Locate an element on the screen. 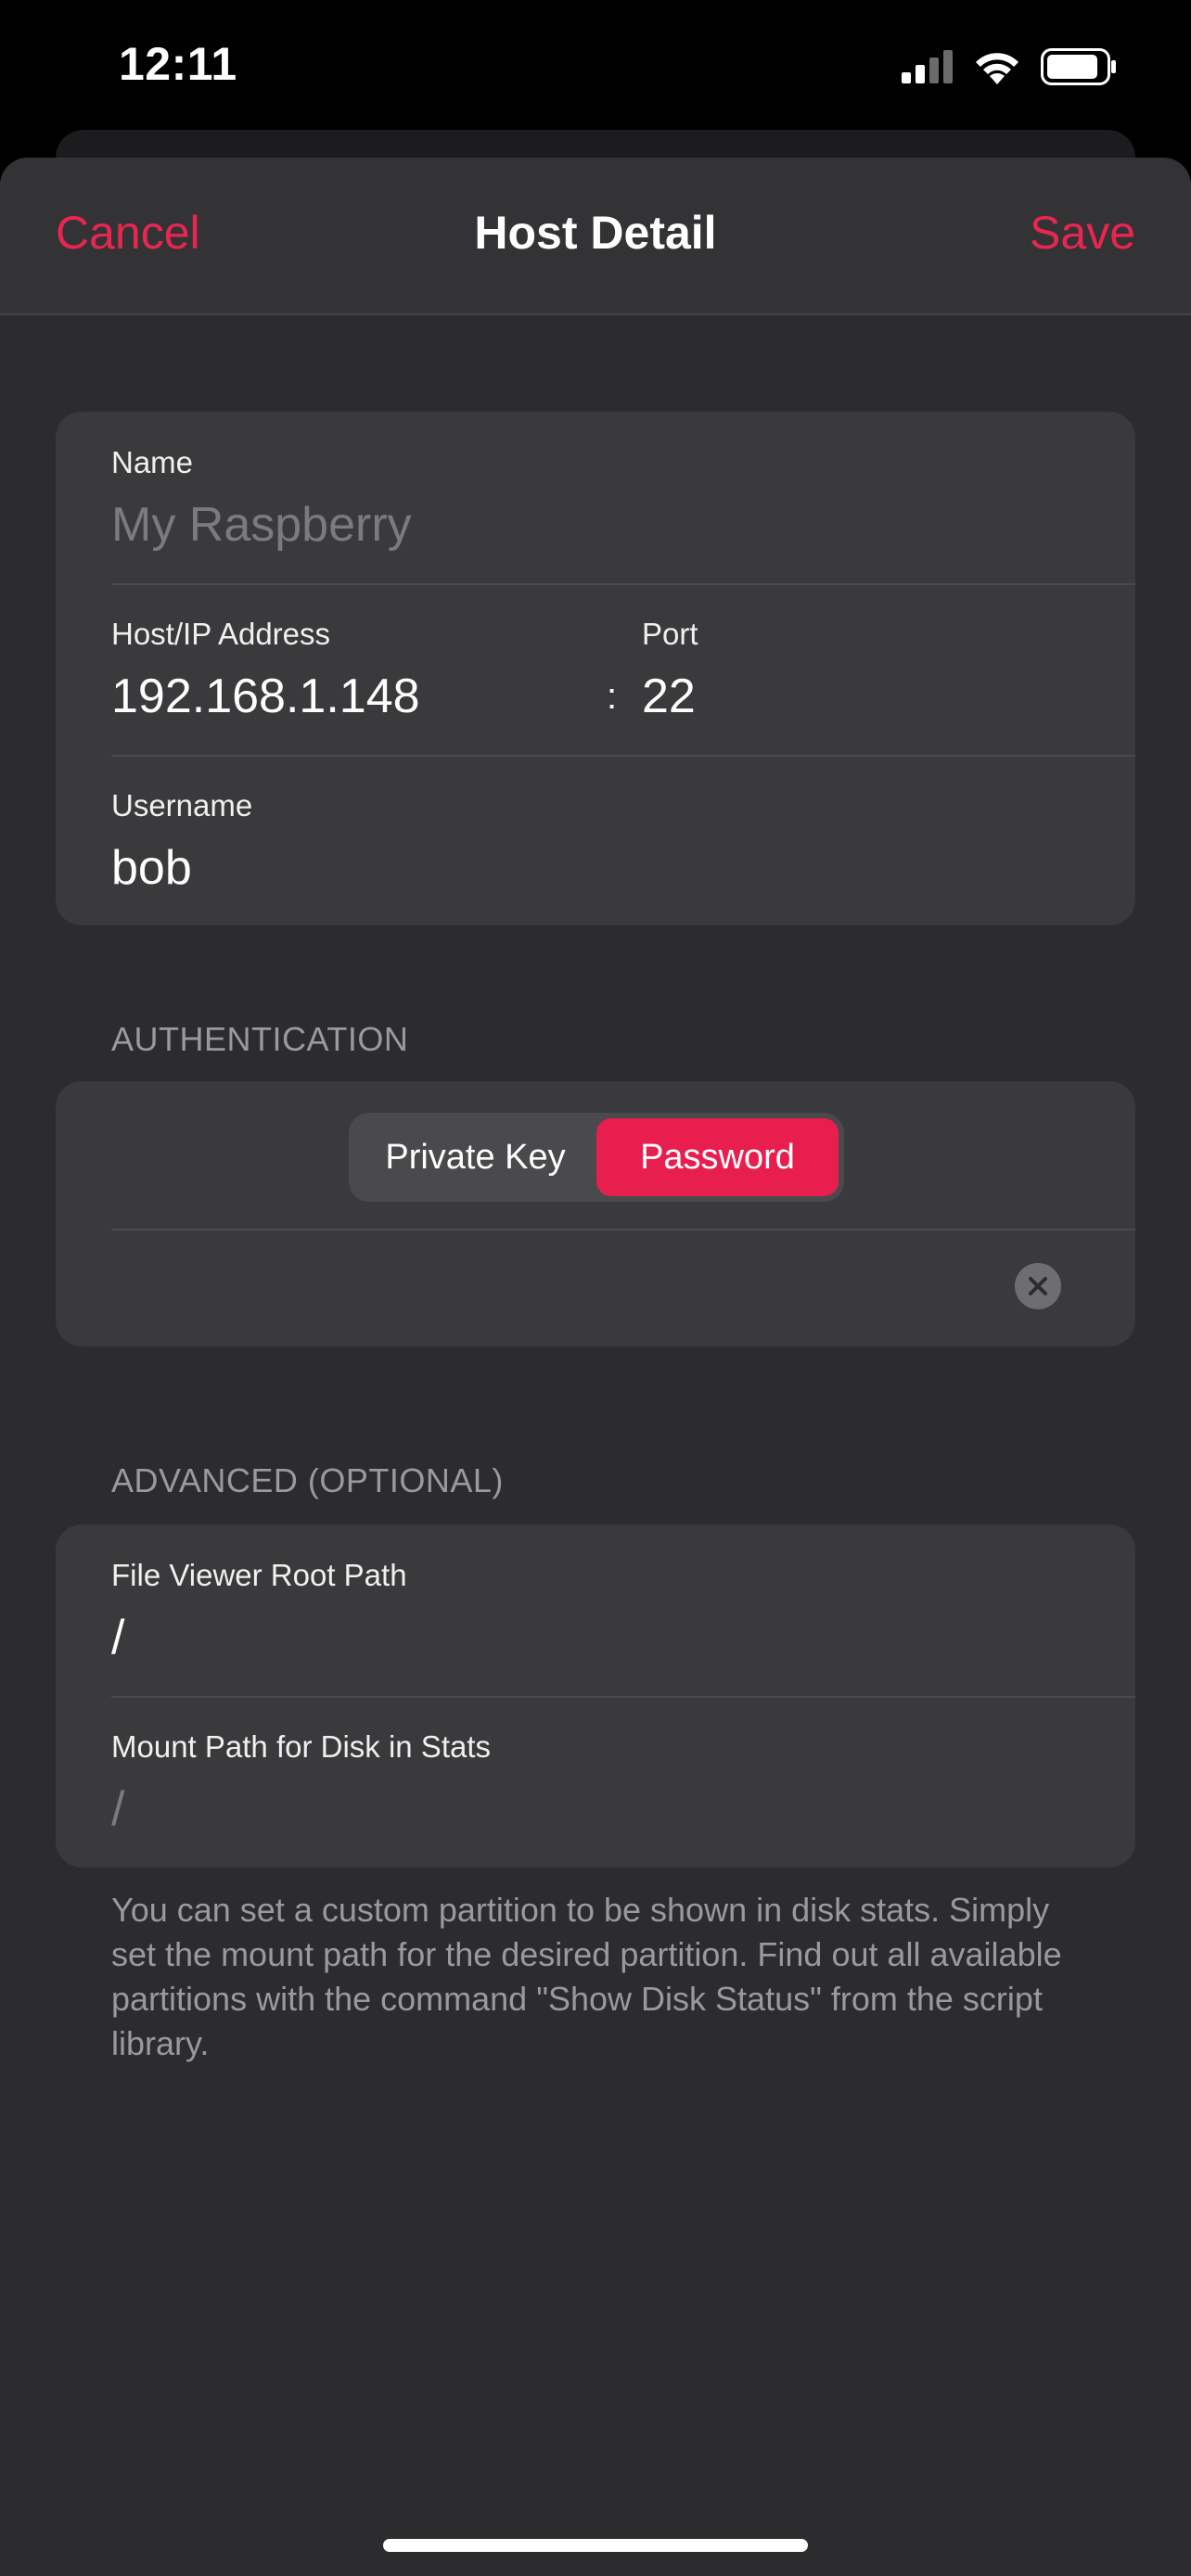  username-row: Username bob is located at coordinates (595, 840).